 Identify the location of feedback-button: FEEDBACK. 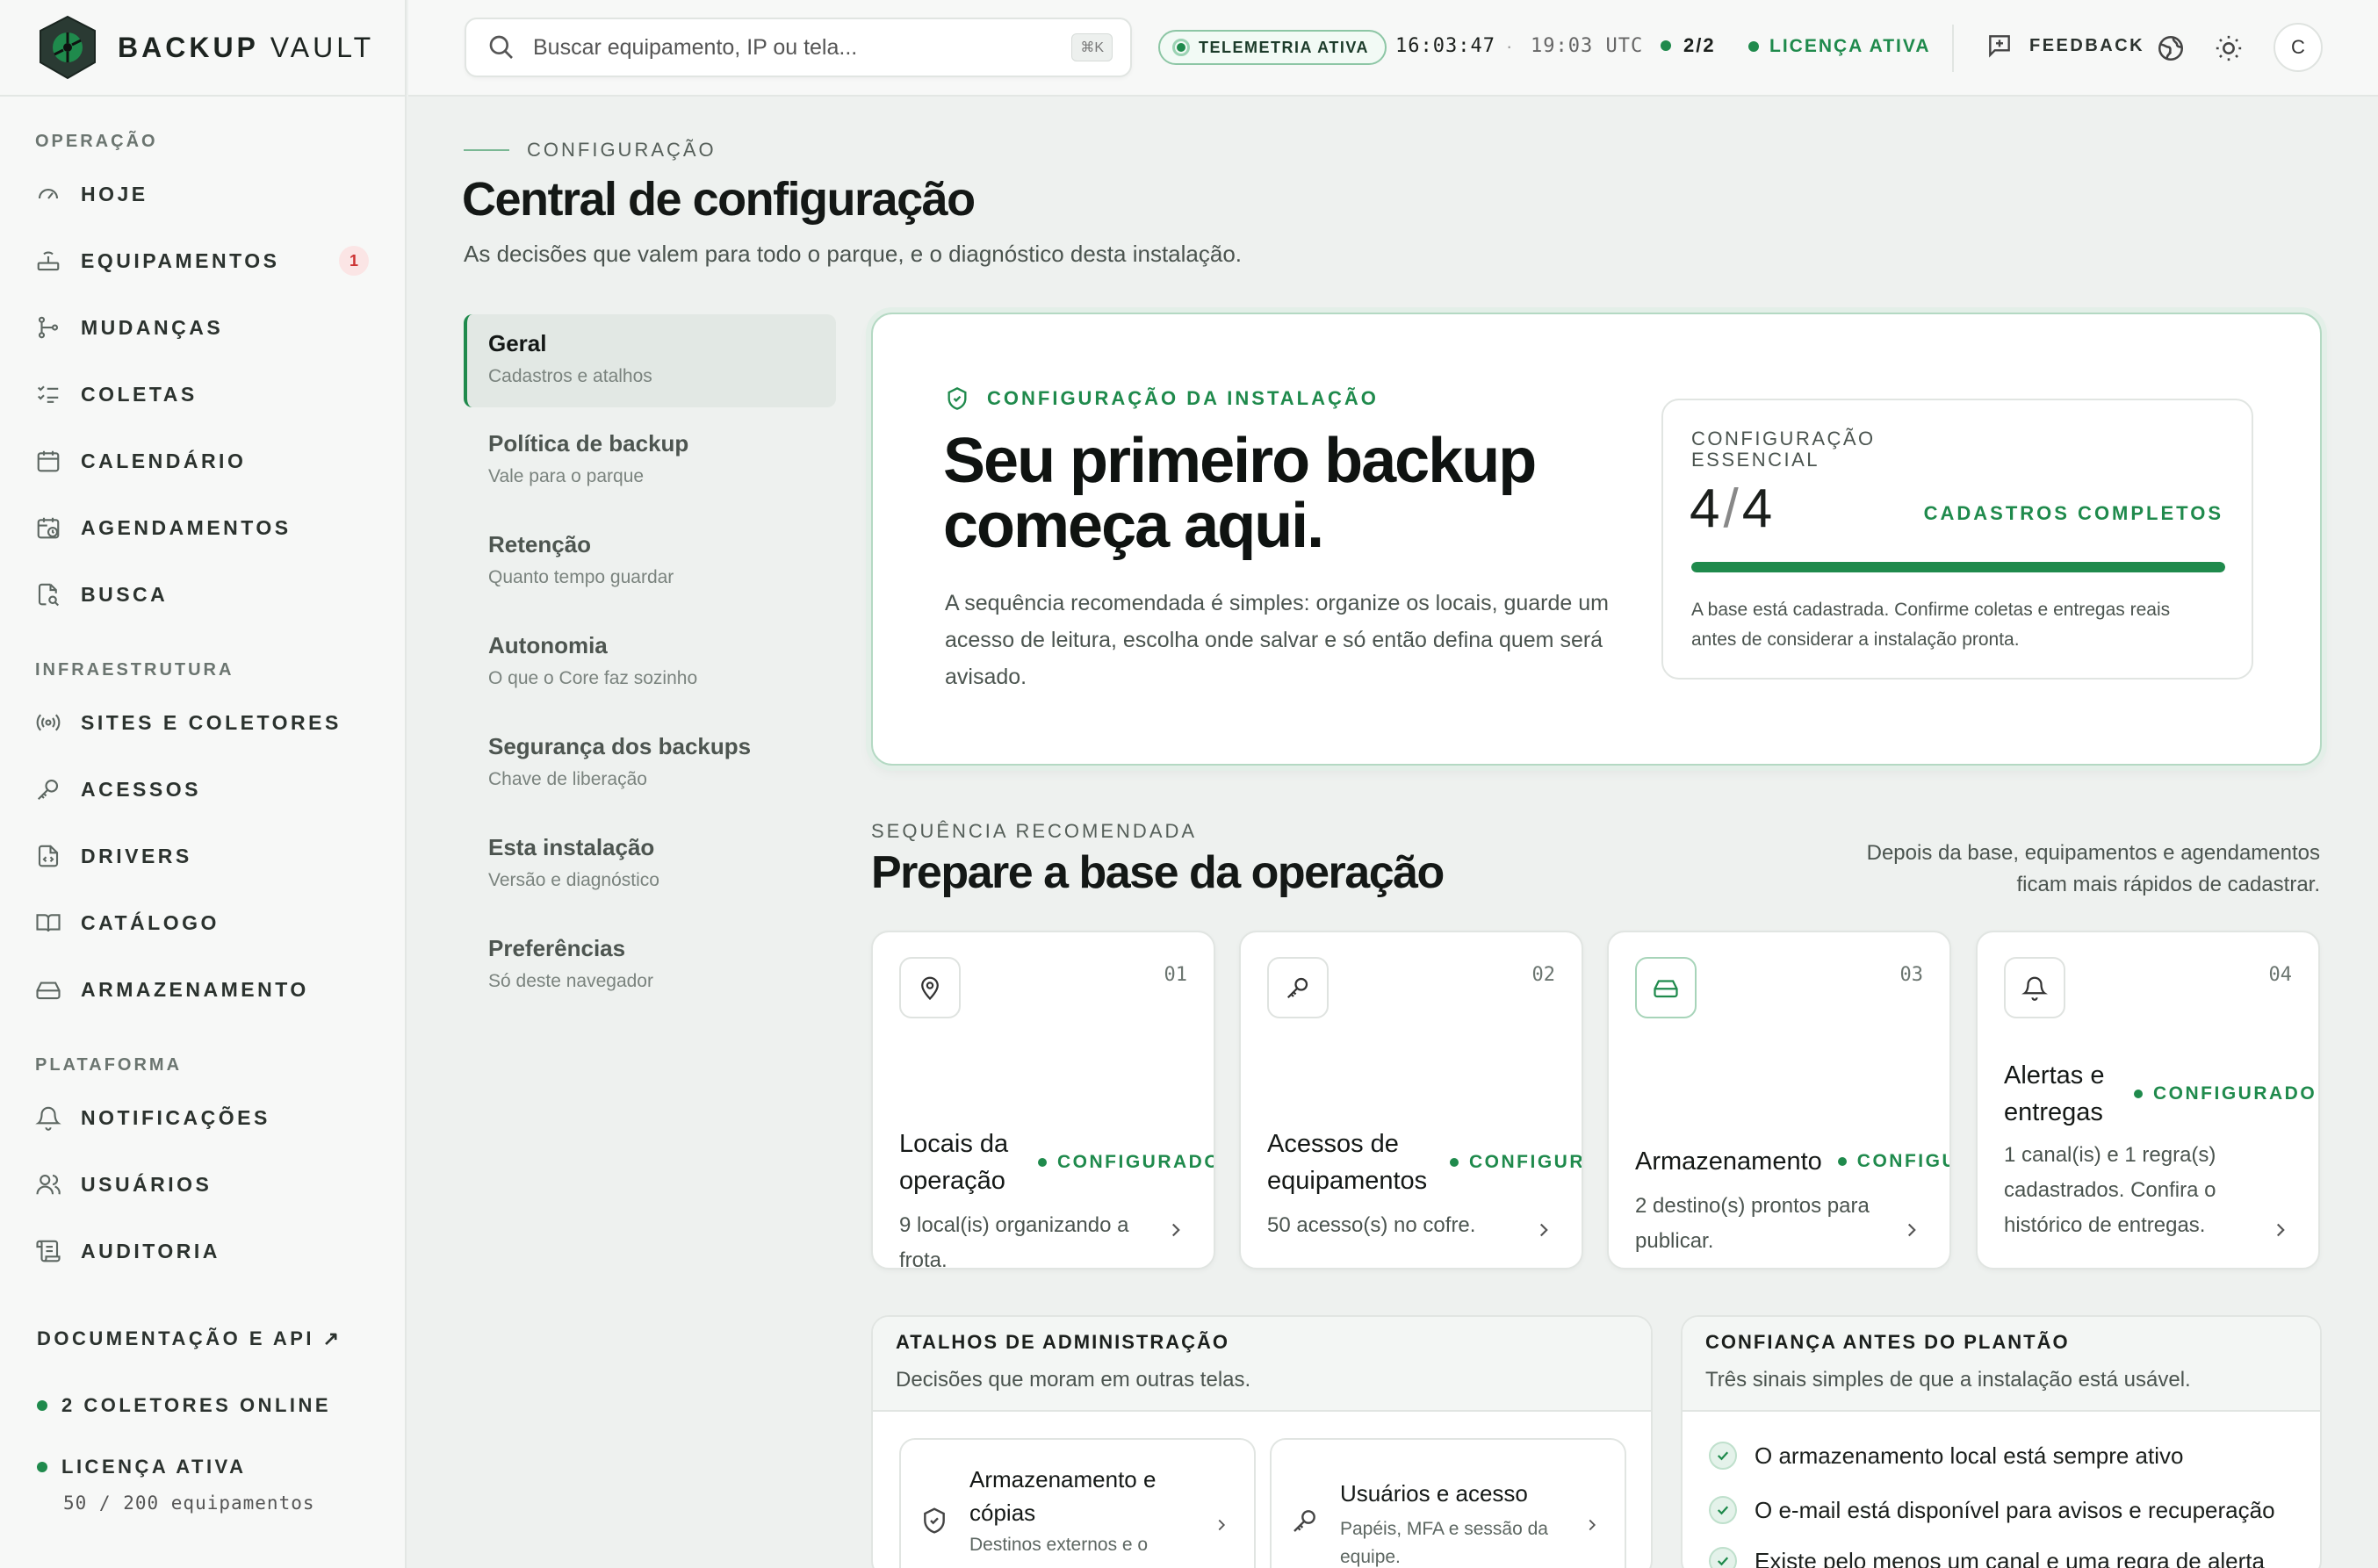
(2064, 46).